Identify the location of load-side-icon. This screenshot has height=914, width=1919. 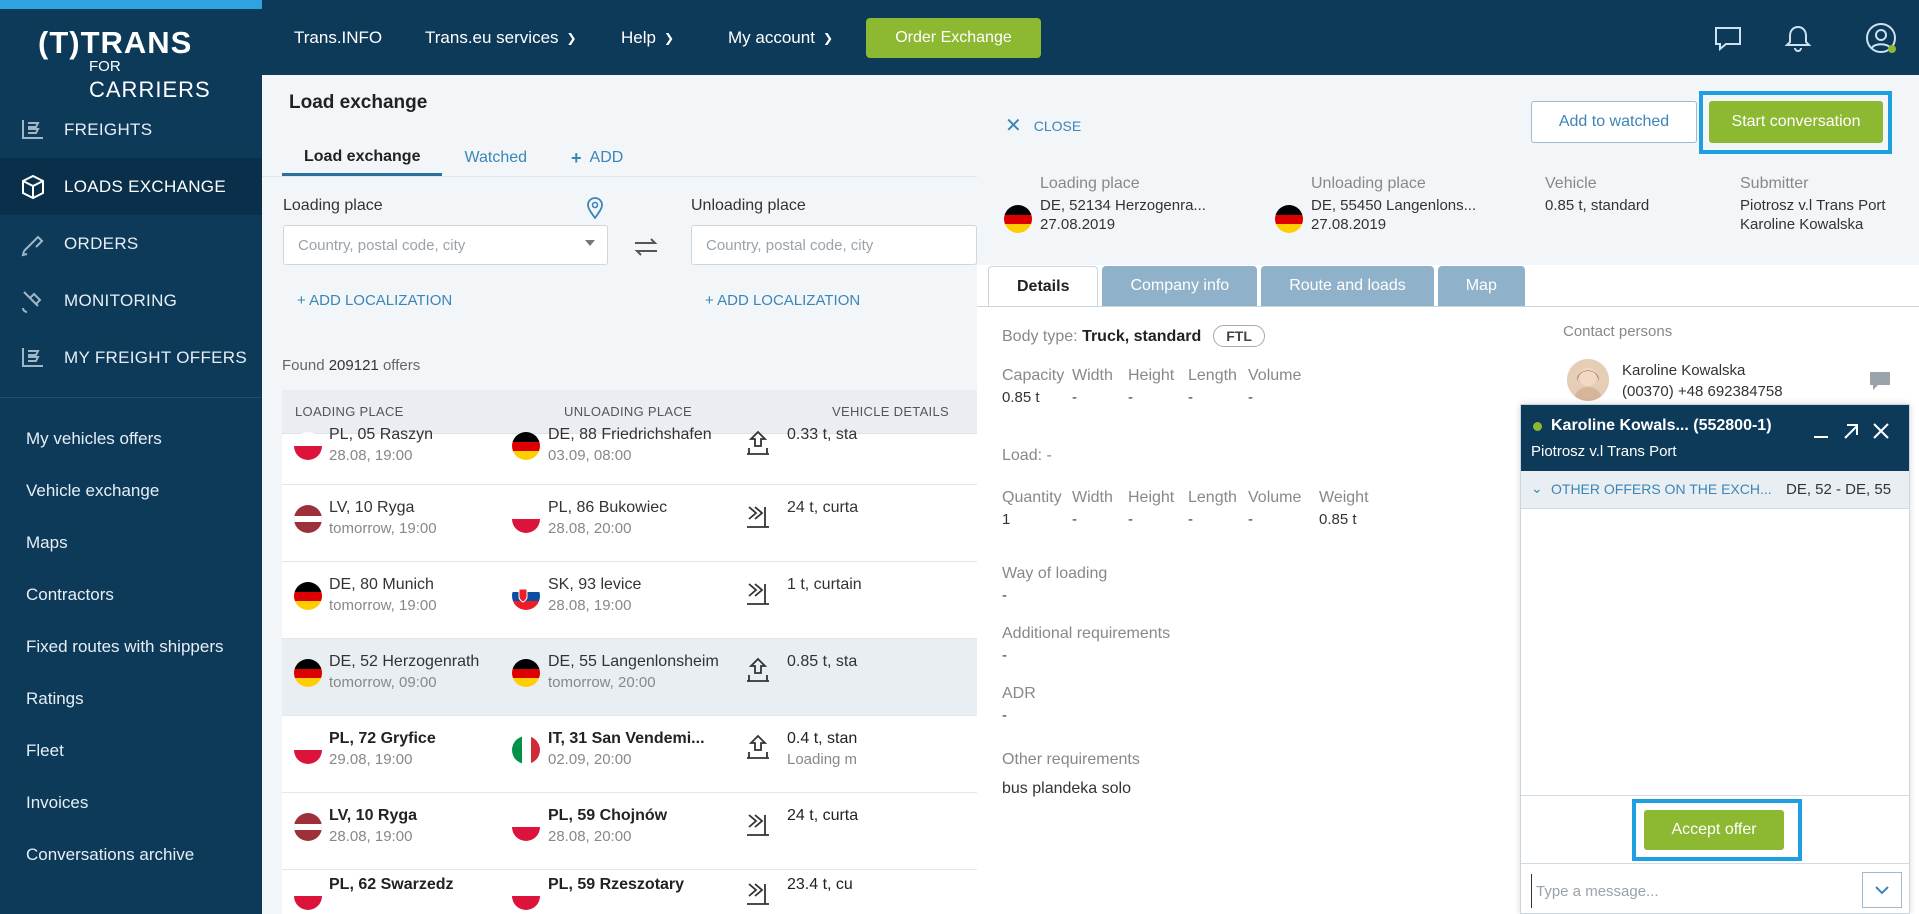
(758, 894).